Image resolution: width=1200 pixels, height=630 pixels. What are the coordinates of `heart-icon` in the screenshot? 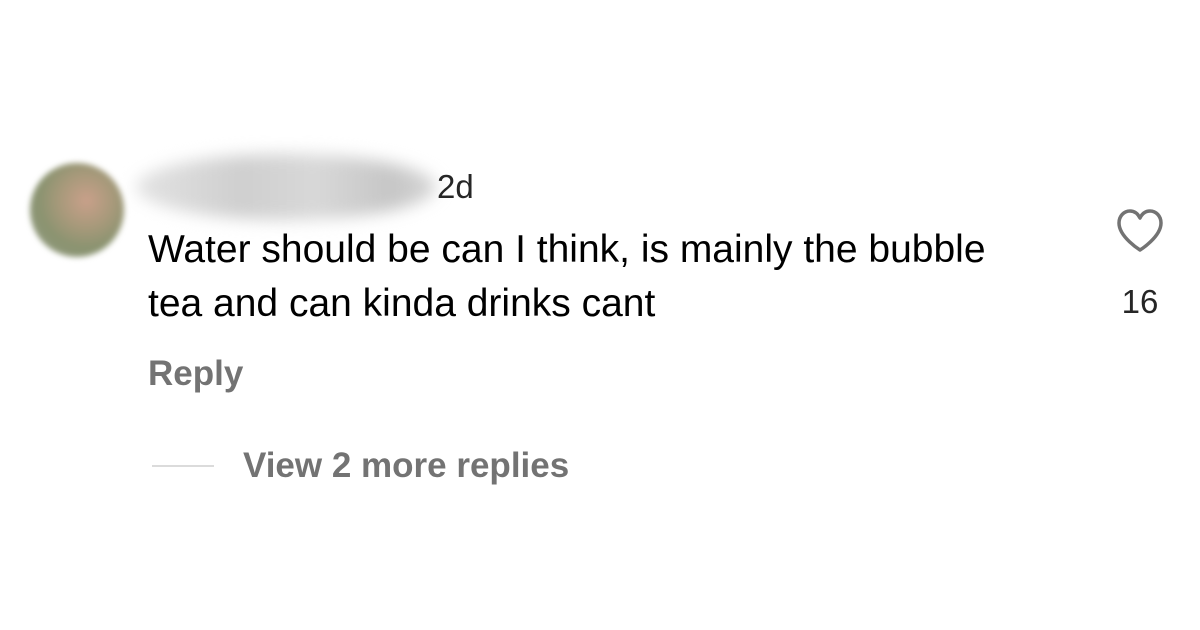 It's located at (1140, 231).